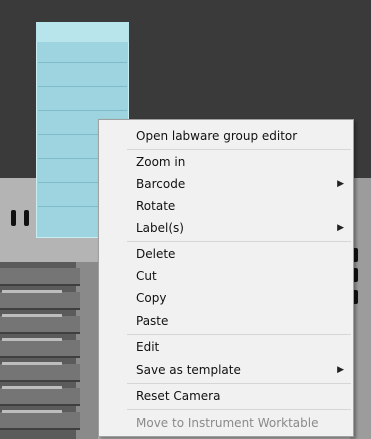 This screenshot has height=439, width=371. I want to click on menu-item-move-to-instrument-worktable: Move to Instrument Worktable, so click(226, 423).